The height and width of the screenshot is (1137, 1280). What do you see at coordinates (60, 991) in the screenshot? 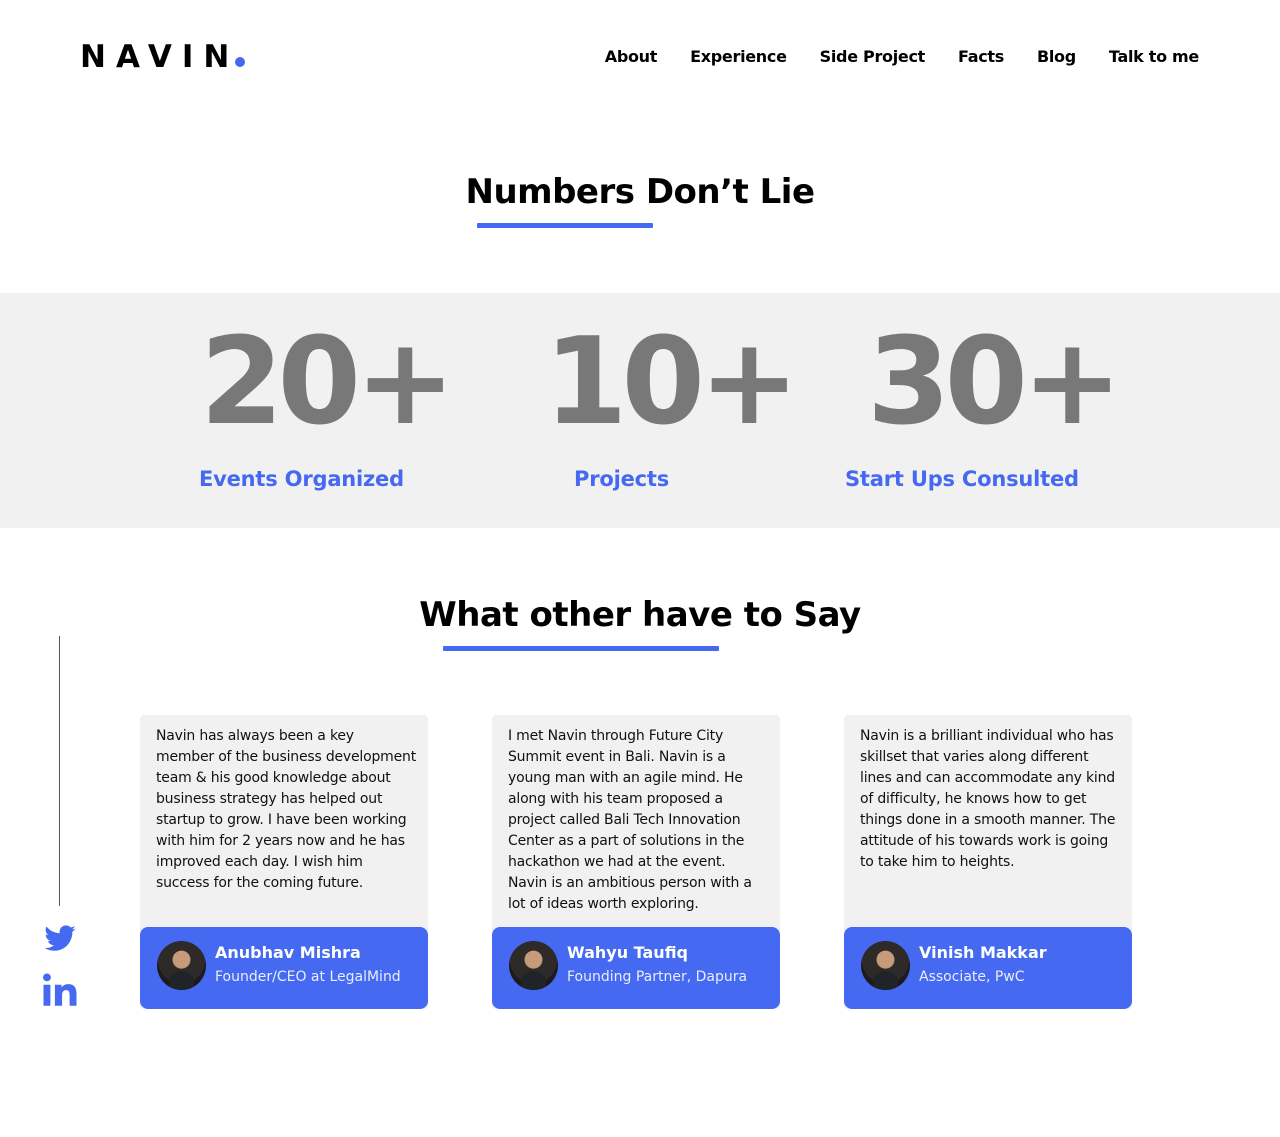
I see `linkedin-icon` at bounding box center [60, 991].